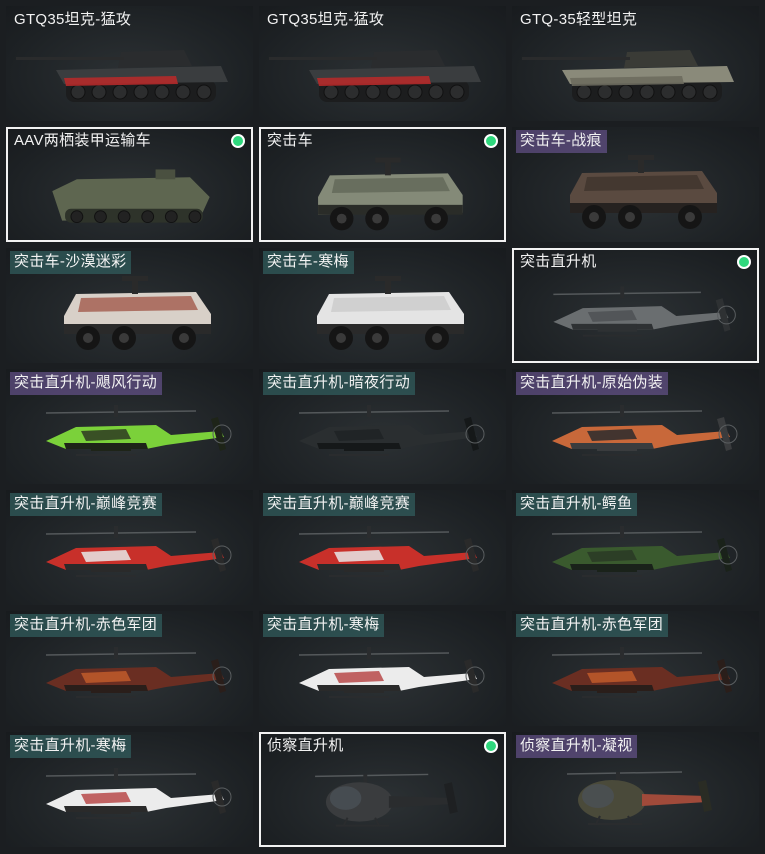 Image resolution: width=765 pixels, height=854 pixels. I want to click on vehicle-card: 突击直升机-飓风行动, so click(129, 426).